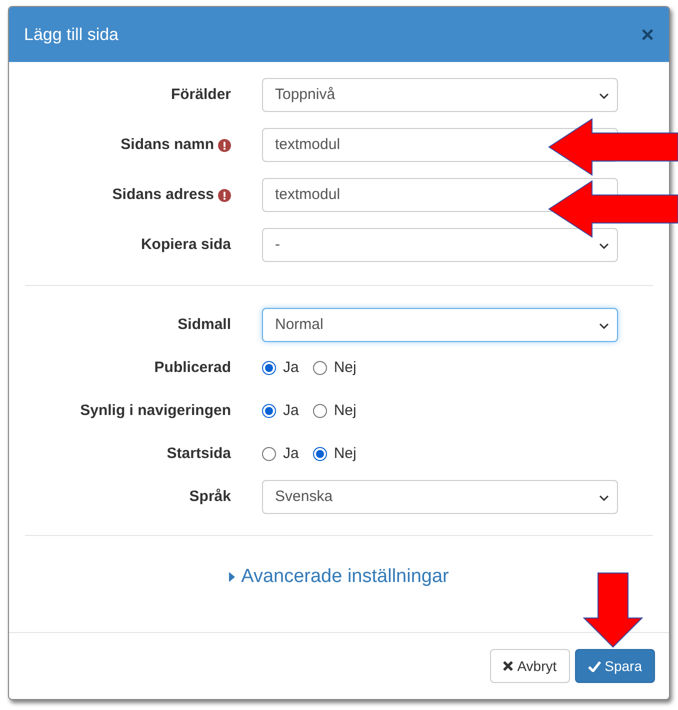 This screenshot has height=710, width=678. I want to click on field-label: Startsida, so click(198, 454).